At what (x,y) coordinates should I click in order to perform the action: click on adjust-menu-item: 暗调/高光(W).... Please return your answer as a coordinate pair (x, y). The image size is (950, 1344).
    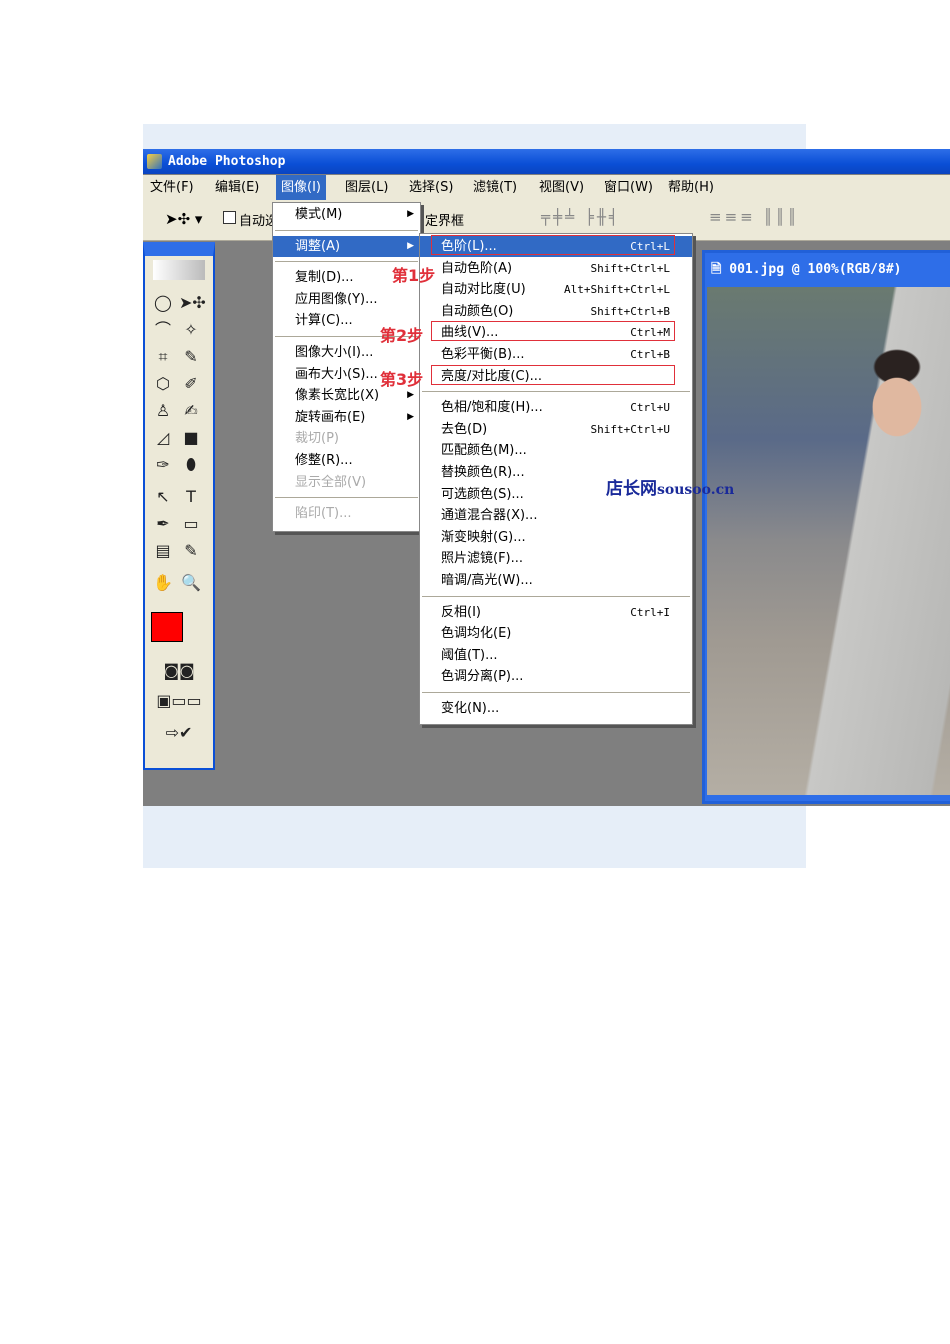
    Looking at the image, I should click on (556, 580).